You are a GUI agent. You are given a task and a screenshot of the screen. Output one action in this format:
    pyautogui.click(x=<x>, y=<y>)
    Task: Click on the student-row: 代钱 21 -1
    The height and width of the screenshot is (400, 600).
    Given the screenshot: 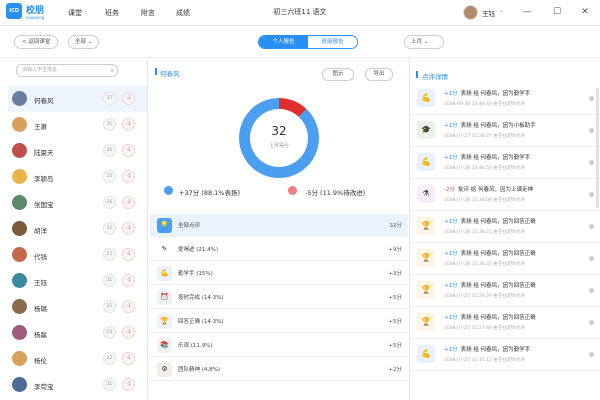 What is the action you would take?
    pyautogui.click(x=77, y=254)
    